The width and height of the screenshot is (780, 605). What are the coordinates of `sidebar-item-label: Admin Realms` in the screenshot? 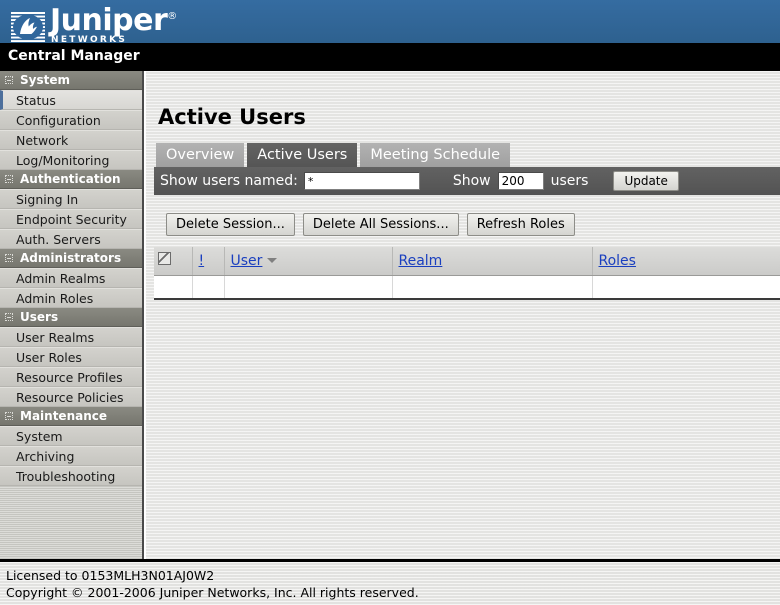 It's located at (61, 278).